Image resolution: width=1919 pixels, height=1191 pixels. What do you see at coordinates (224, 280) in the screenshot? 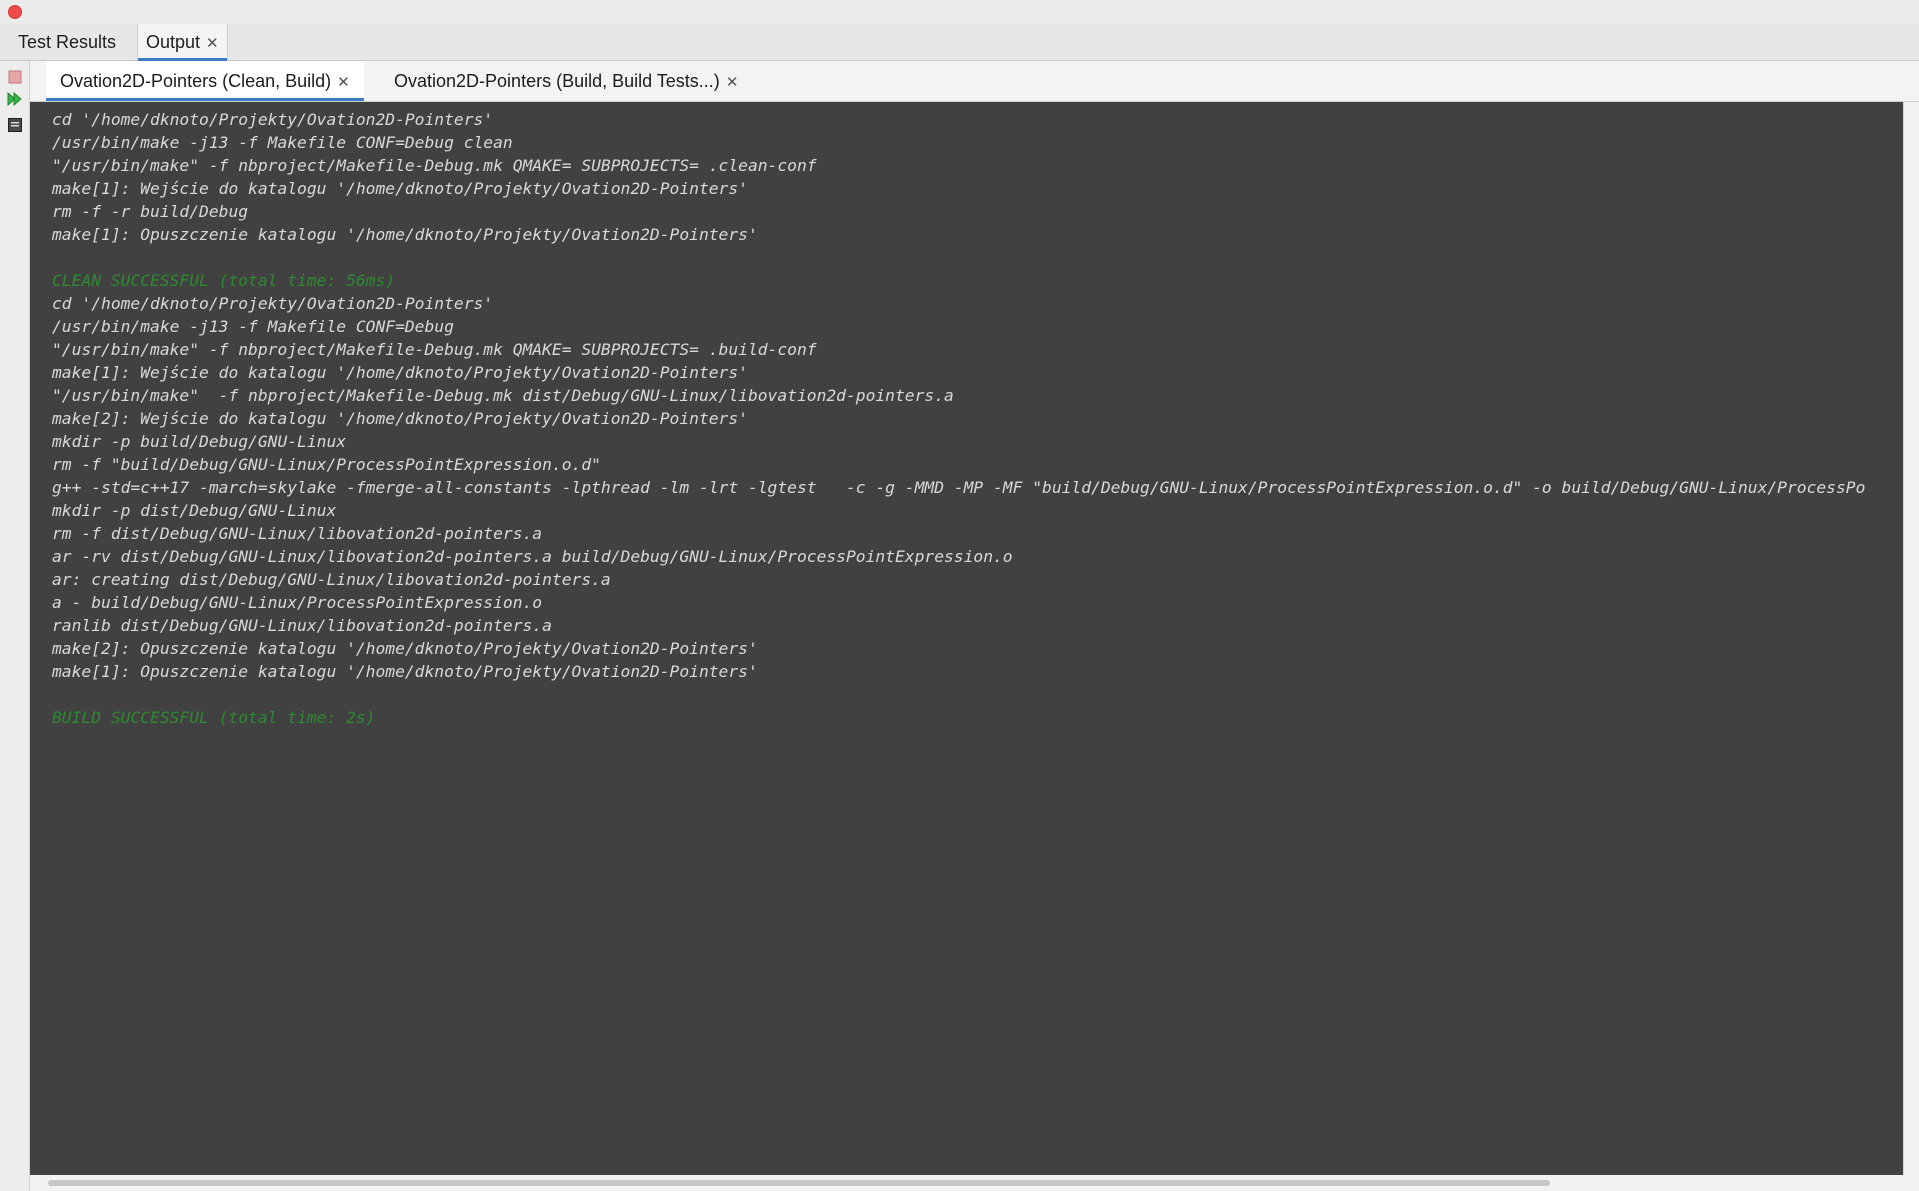
I see `clean-successful-line: CLEAN SUCCESSFUL (total time: 56ms)` at bounding box center [224, 280].